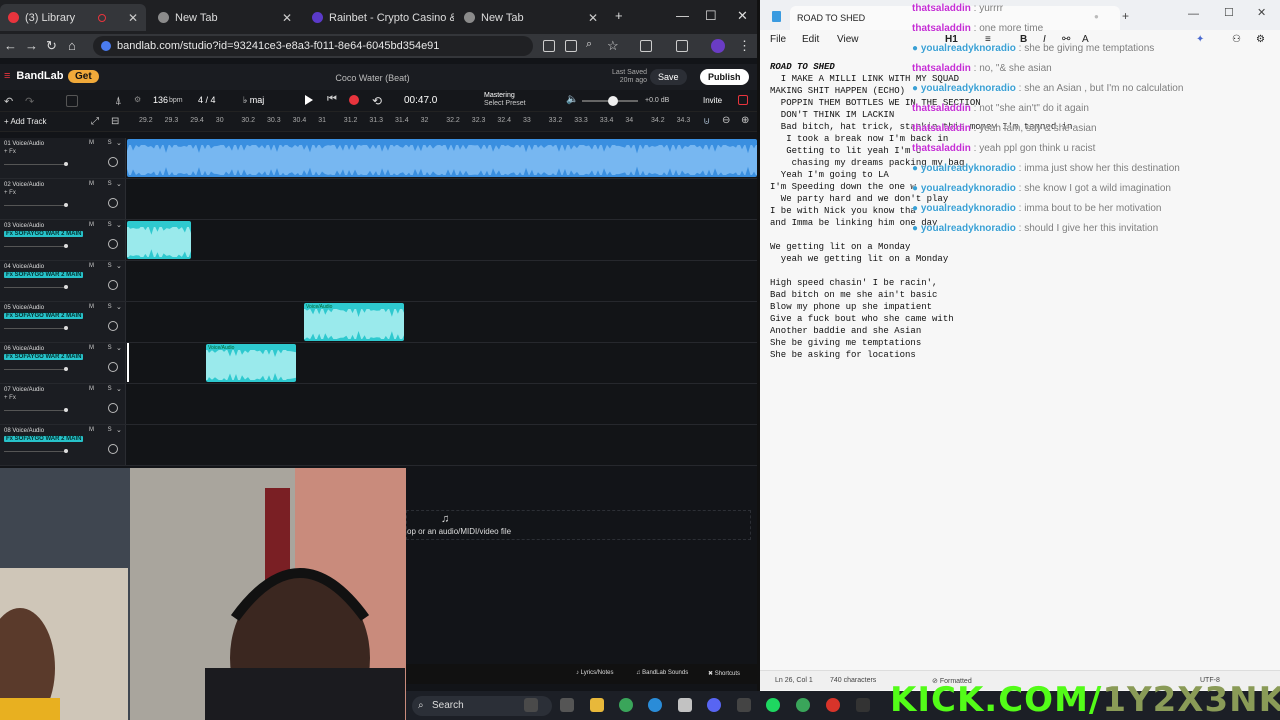  Describe the element at coordinates (63, 199) in the screenshot. I see `track-header: 02 Voice/Audio + Fx M S ⌄` at that location.